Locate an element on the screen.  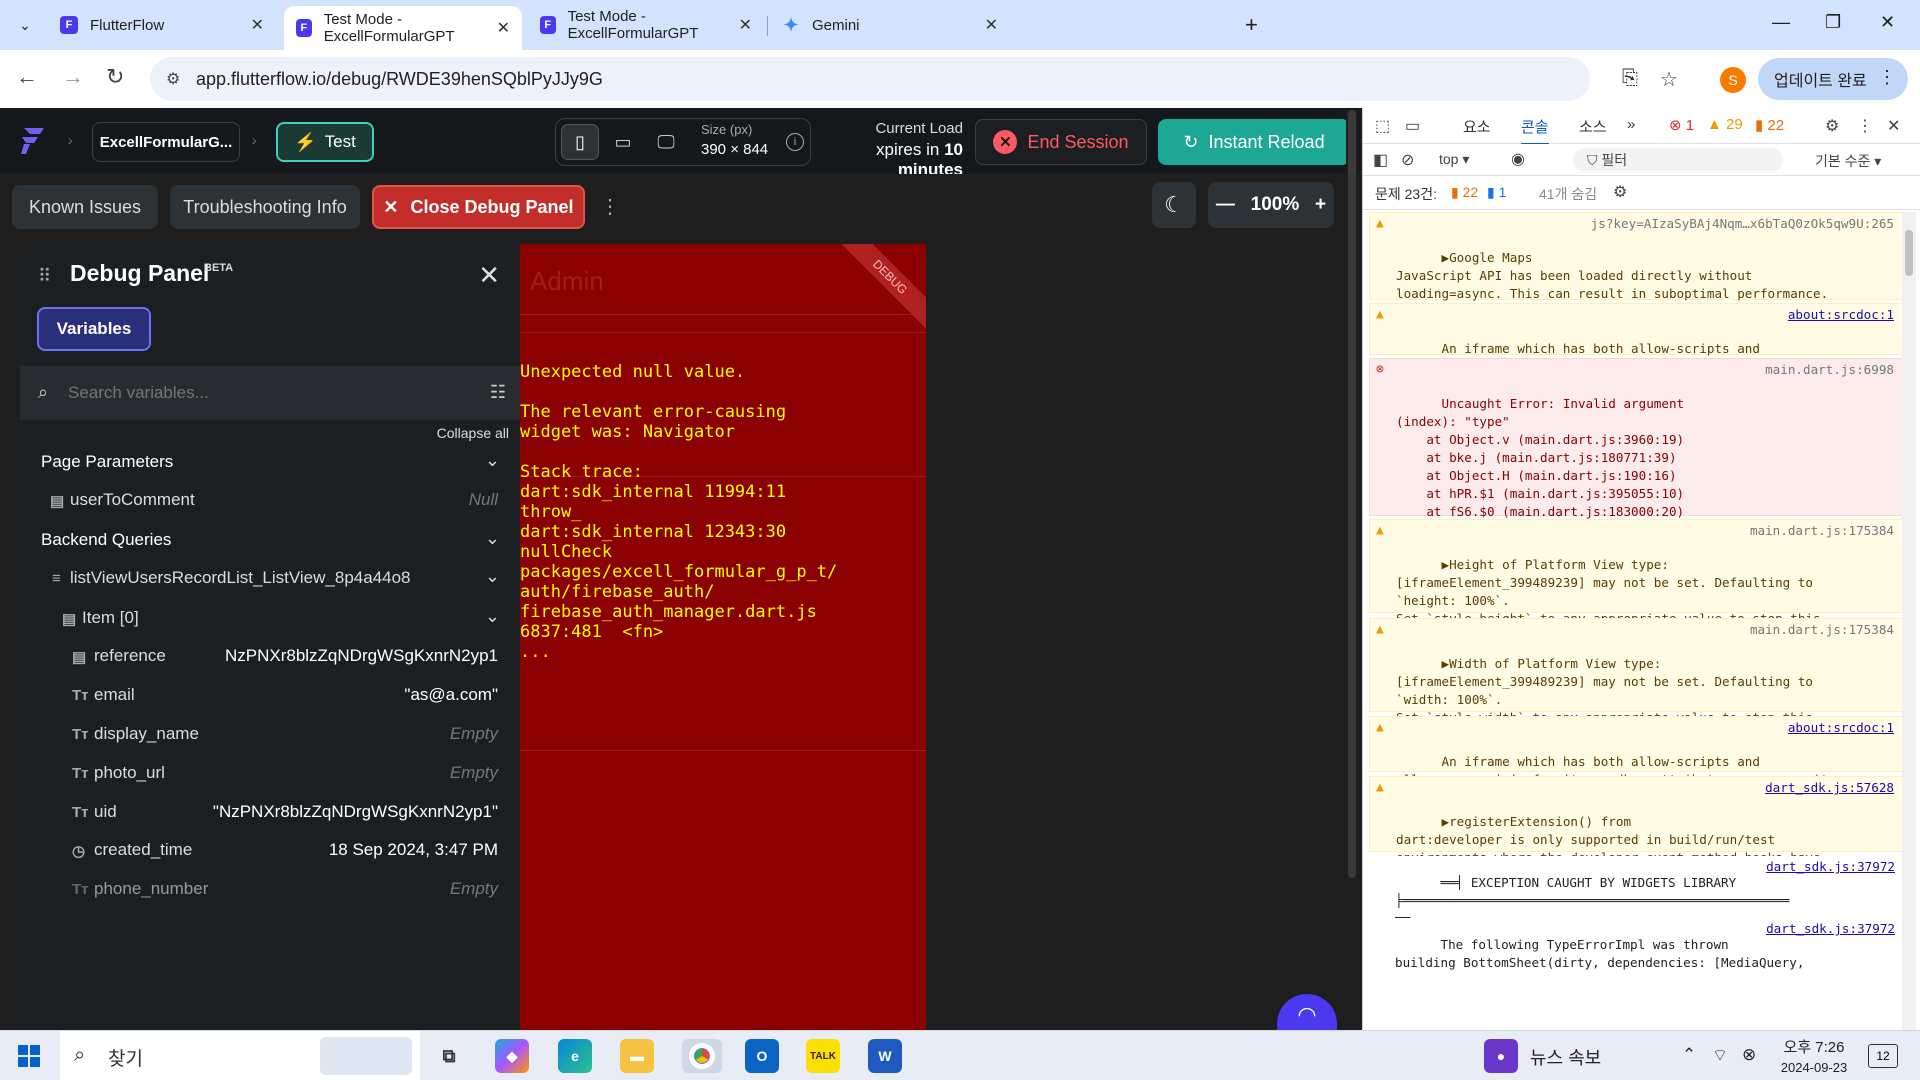
log-source: main.dart.js:6998 is located at coordinates (1829, 370).